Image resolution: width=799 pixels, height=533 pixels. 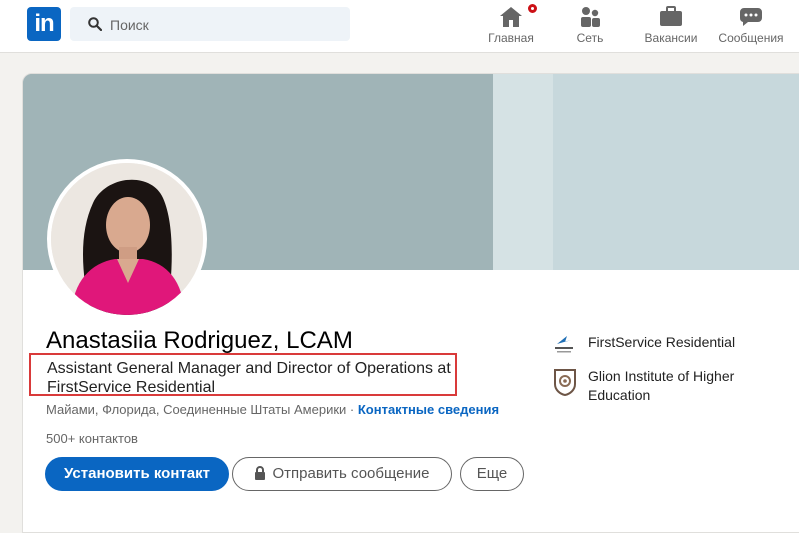 What do you see at coordinates (590, 38) in the screenshot?
I see `nav-network-label: Сеть` at bounding box center [590, 38].